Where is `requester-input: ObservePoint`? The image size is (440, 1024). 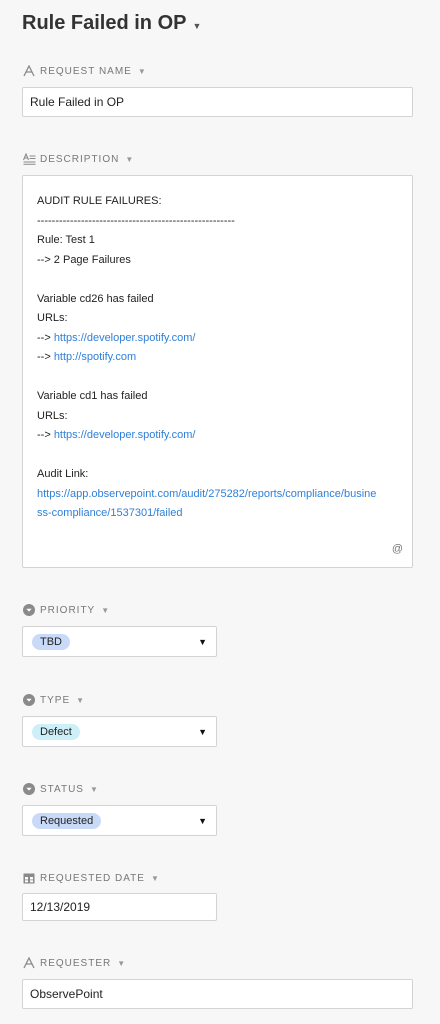
requester-input: ObservePoint is located at coordinates (217, 994).